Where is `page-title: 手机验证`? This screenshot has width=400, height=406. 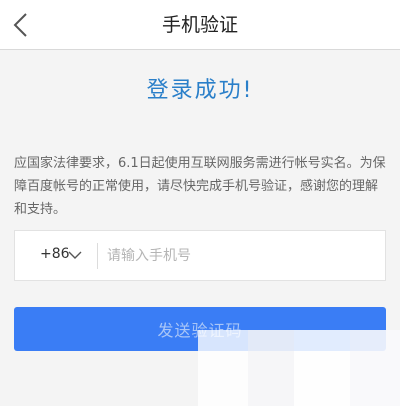 page-title: 手机验证 is located at coordinates (199, 25).